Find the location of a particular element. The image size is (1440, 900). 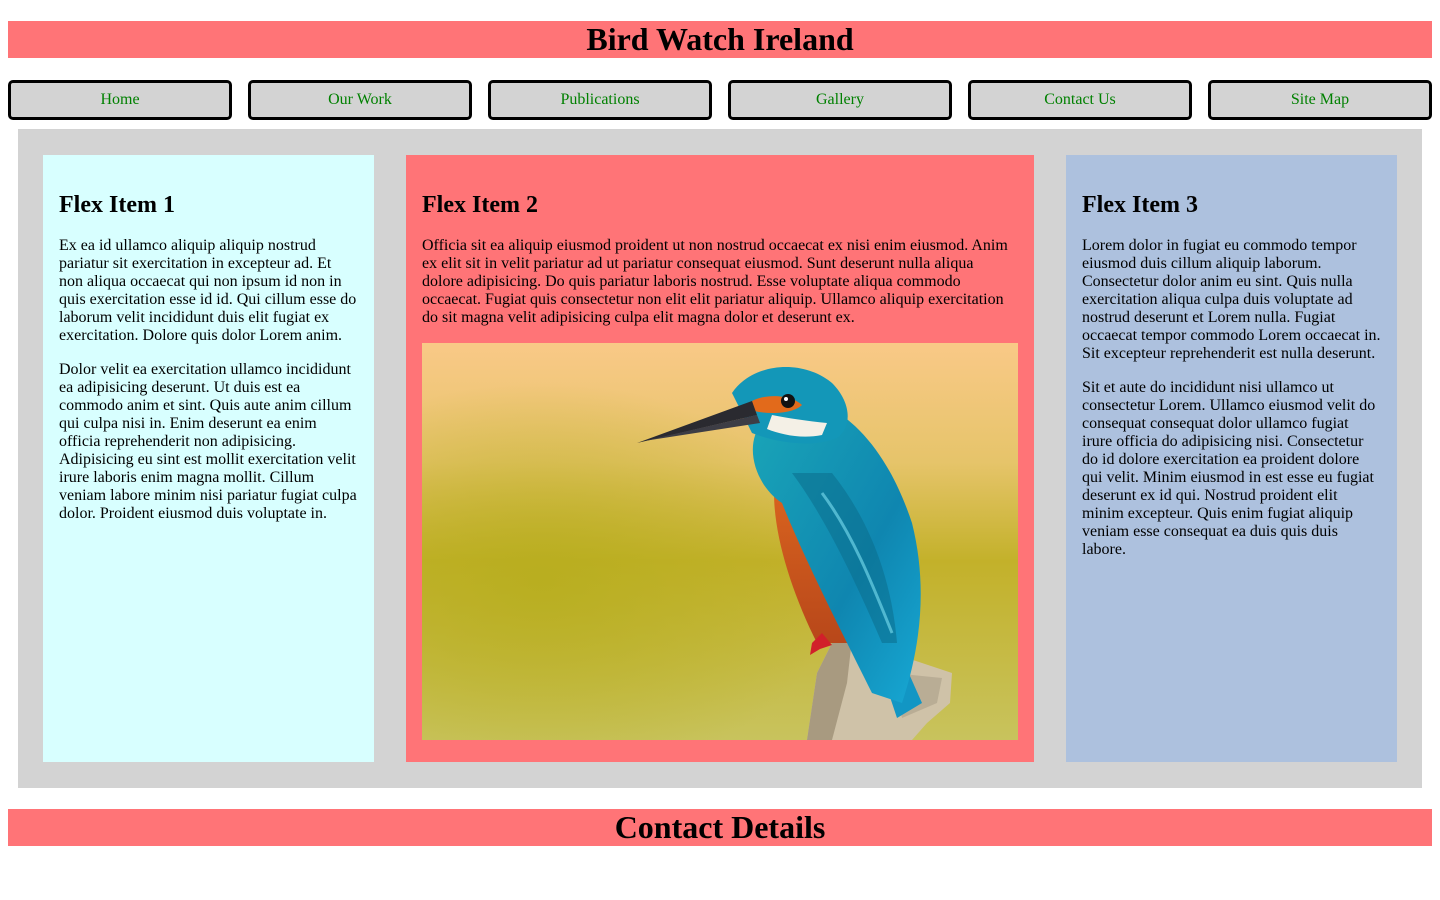

site-header: Bird Watch Ireland is located at coordinates (720, 39).